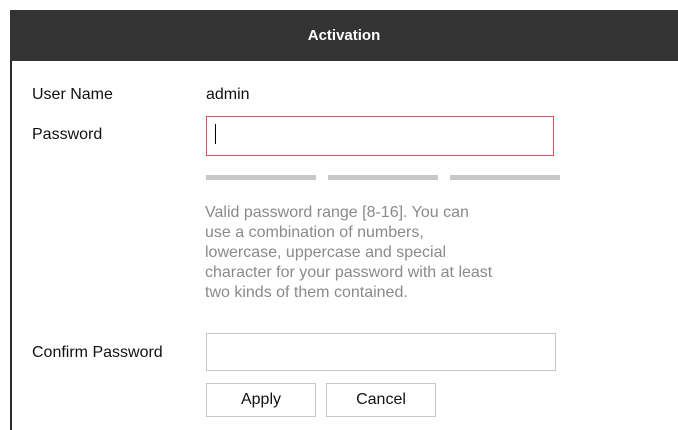  Describe the element at coordinates (326, 252) in the screenshot. I see `password-hint-line: lowercase, uppercase and special` at that location.